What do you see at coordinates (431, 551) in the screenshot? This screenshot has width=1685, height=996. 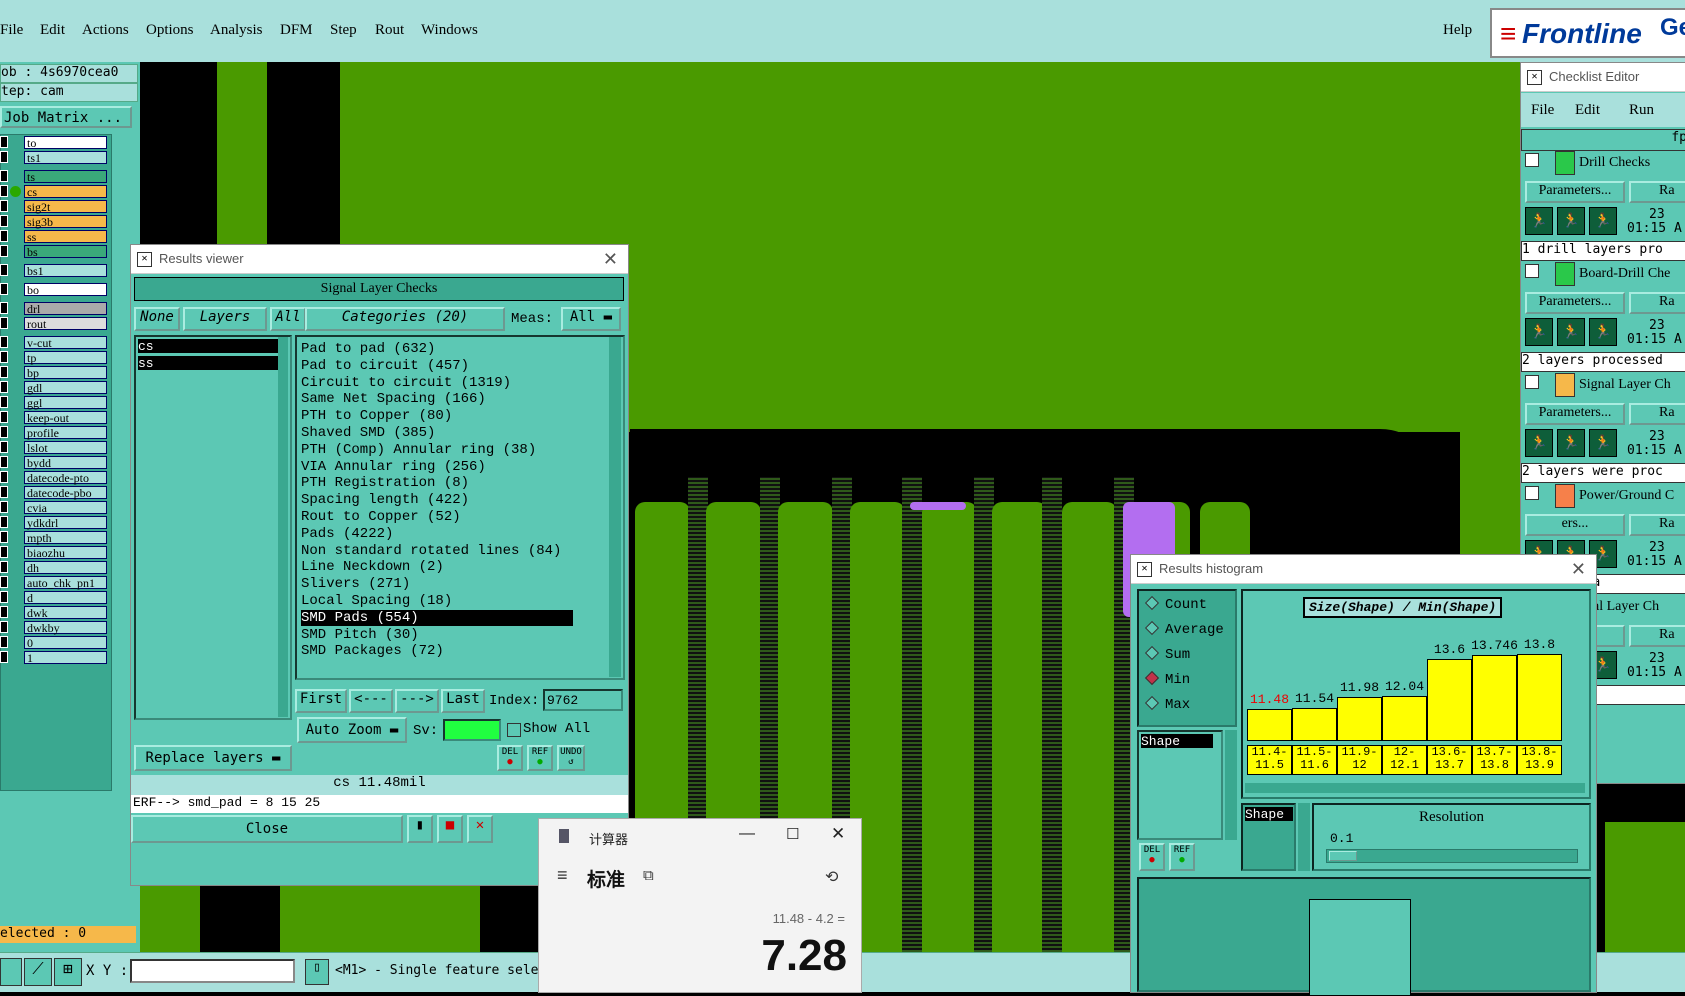 I see `category-item: Non standard rotated lines (84)` at bounding box center [431, 551].